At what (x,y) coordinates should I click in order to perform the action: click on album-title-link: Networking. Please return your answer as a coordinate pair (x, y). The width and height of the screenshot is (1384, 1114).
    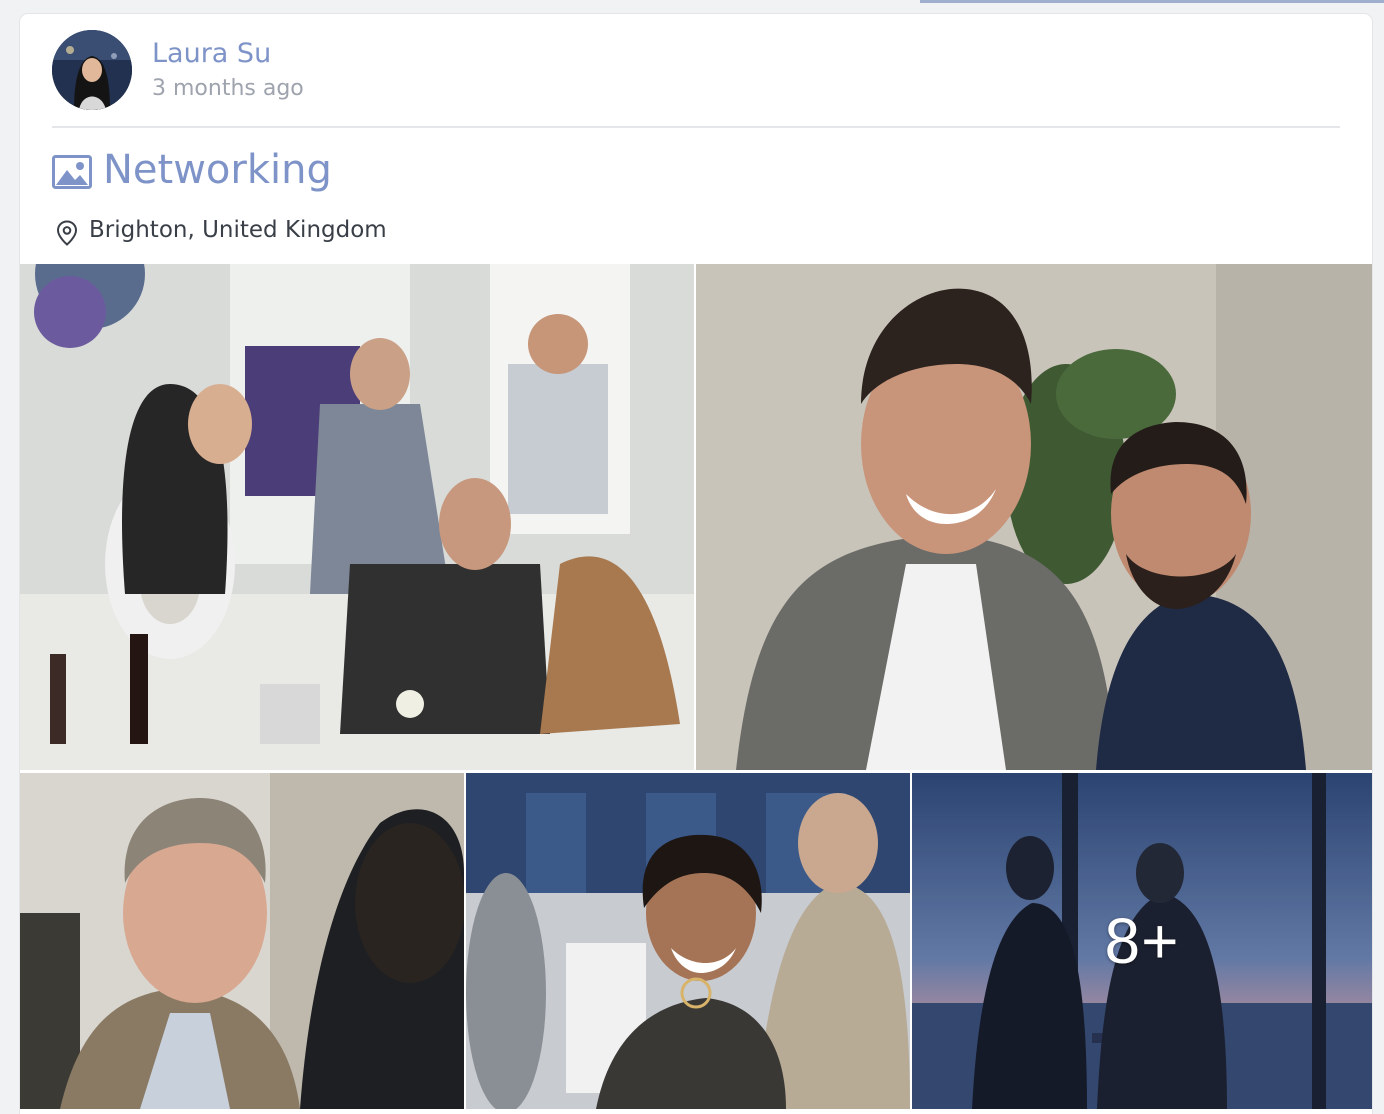
    Looking at the image, I should click on (217, 170).